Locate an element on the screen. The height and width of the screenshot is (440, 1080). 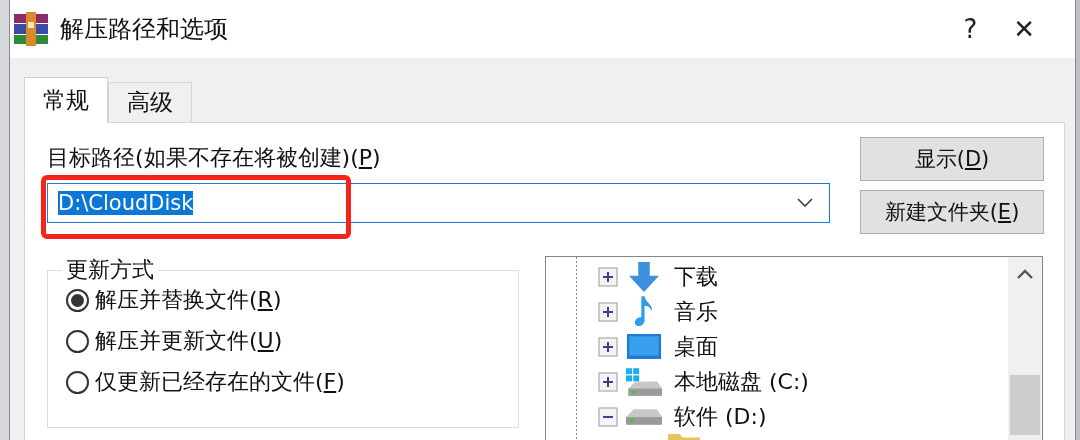
folder-icon is located at coordinates (684, 437).